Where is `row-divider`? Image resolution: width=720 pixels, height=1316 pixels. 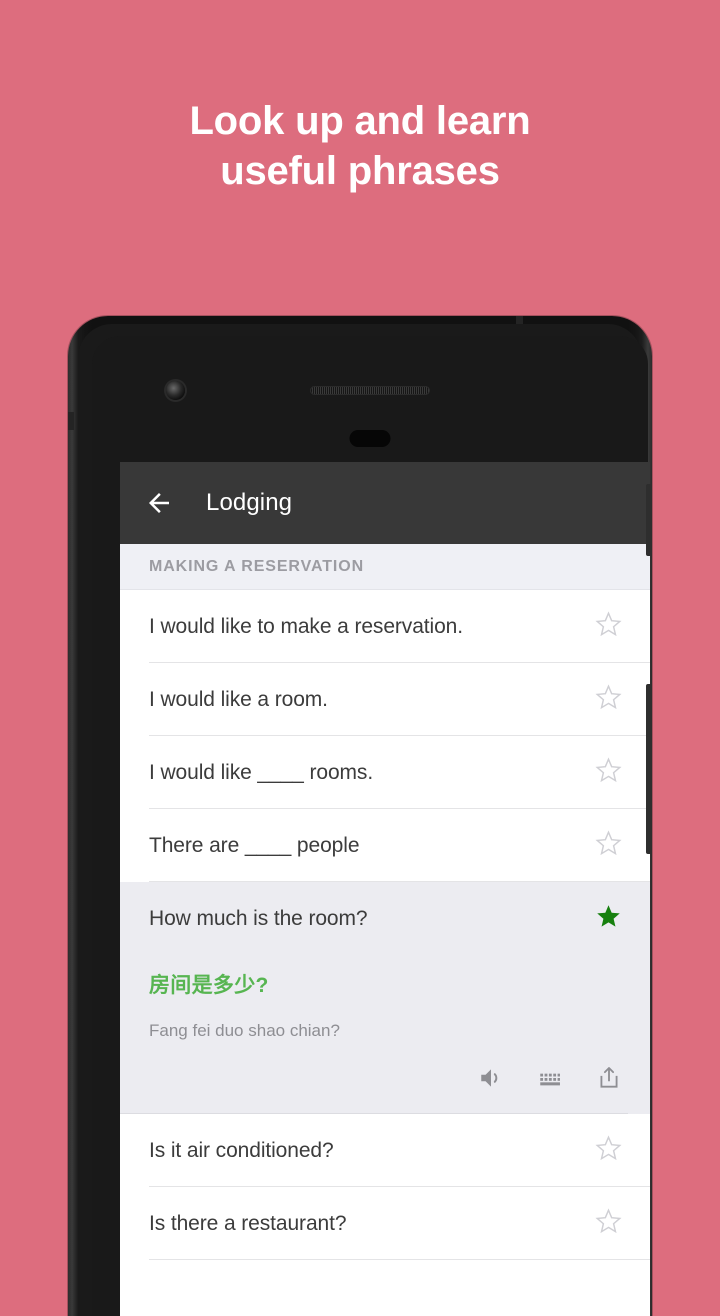
row-divider is located at coordinates (399, 1259).